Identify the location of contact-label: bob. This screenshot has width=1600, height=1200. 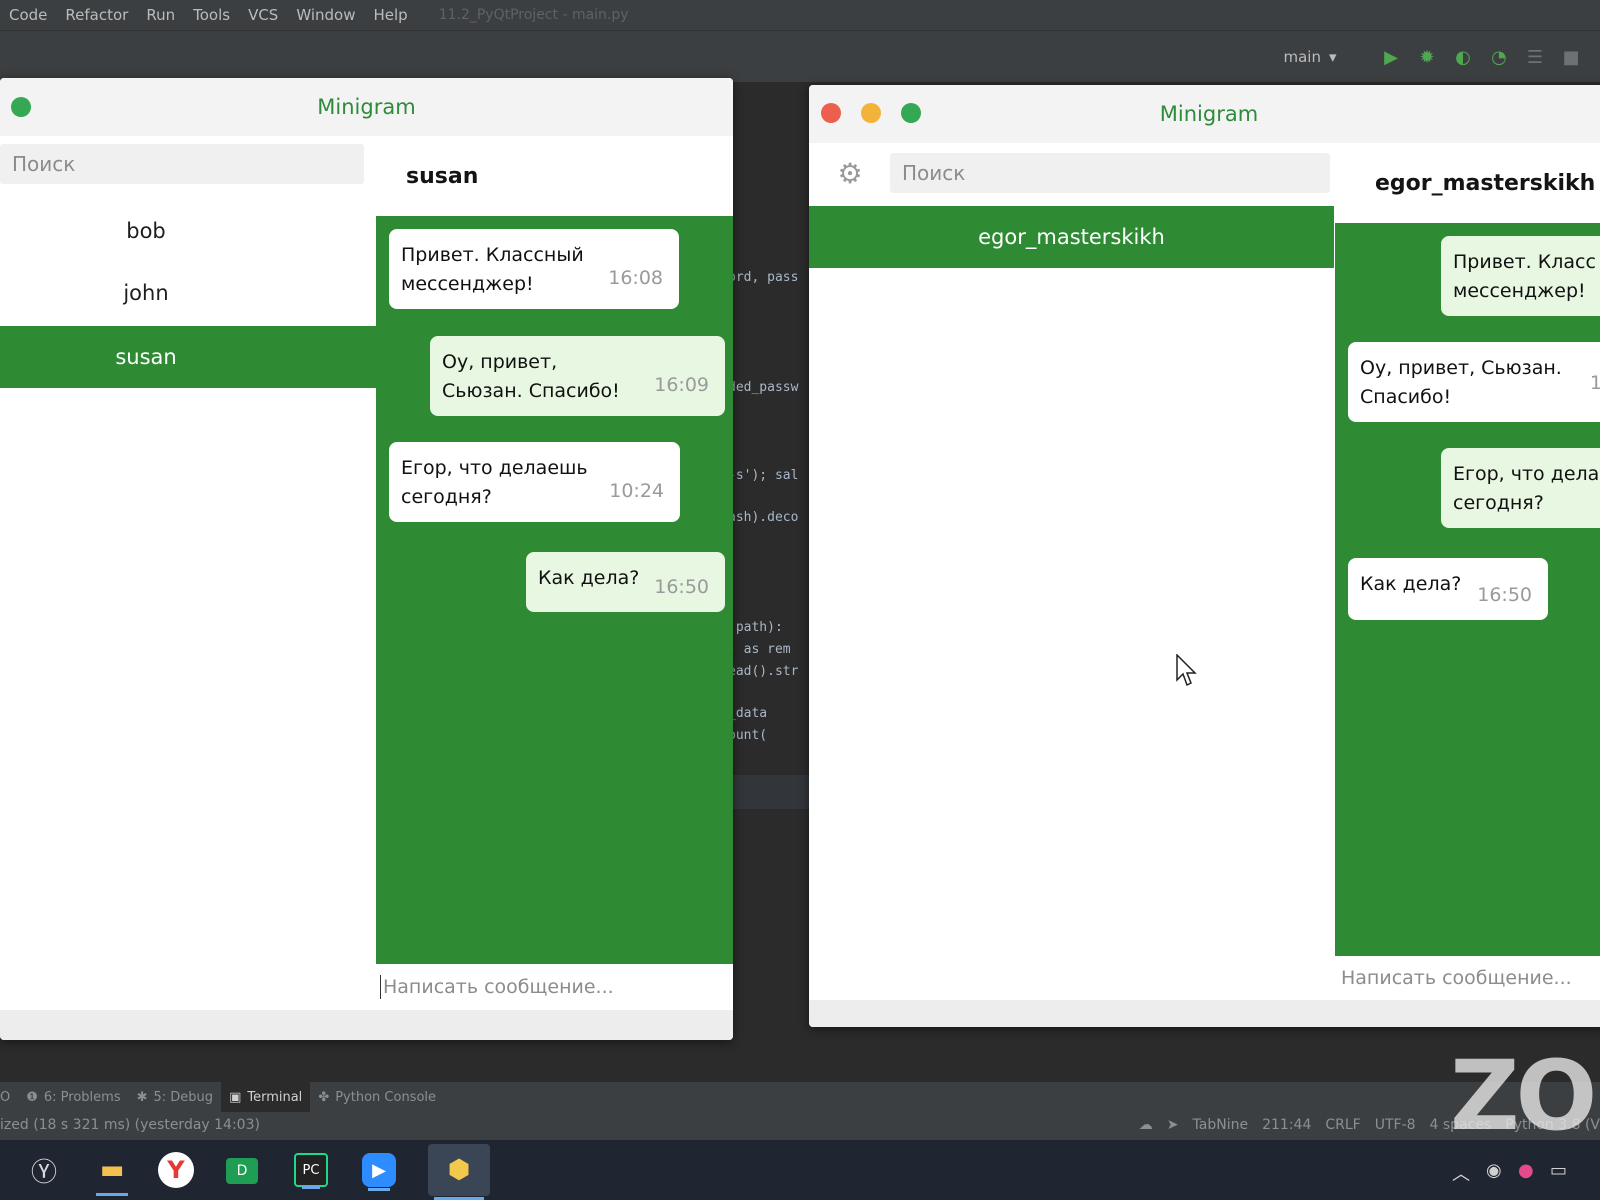
(146, 231).